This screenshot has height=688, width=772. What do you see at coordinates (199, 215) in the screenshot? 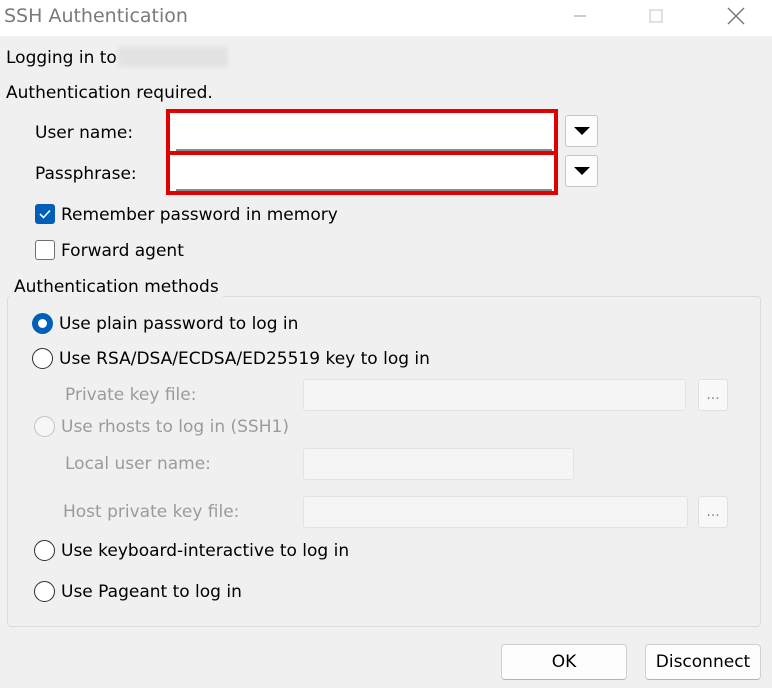
I see `remember-password-label: Remember password in memory` at bounding box center [199, 215].